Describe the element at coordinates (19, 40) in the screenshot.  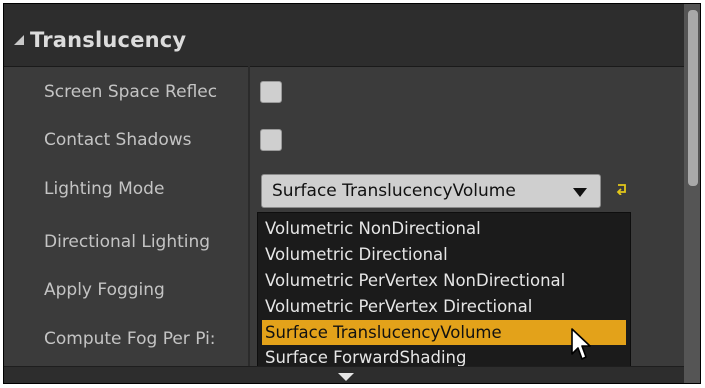
I see `collapse-icon` at that location.